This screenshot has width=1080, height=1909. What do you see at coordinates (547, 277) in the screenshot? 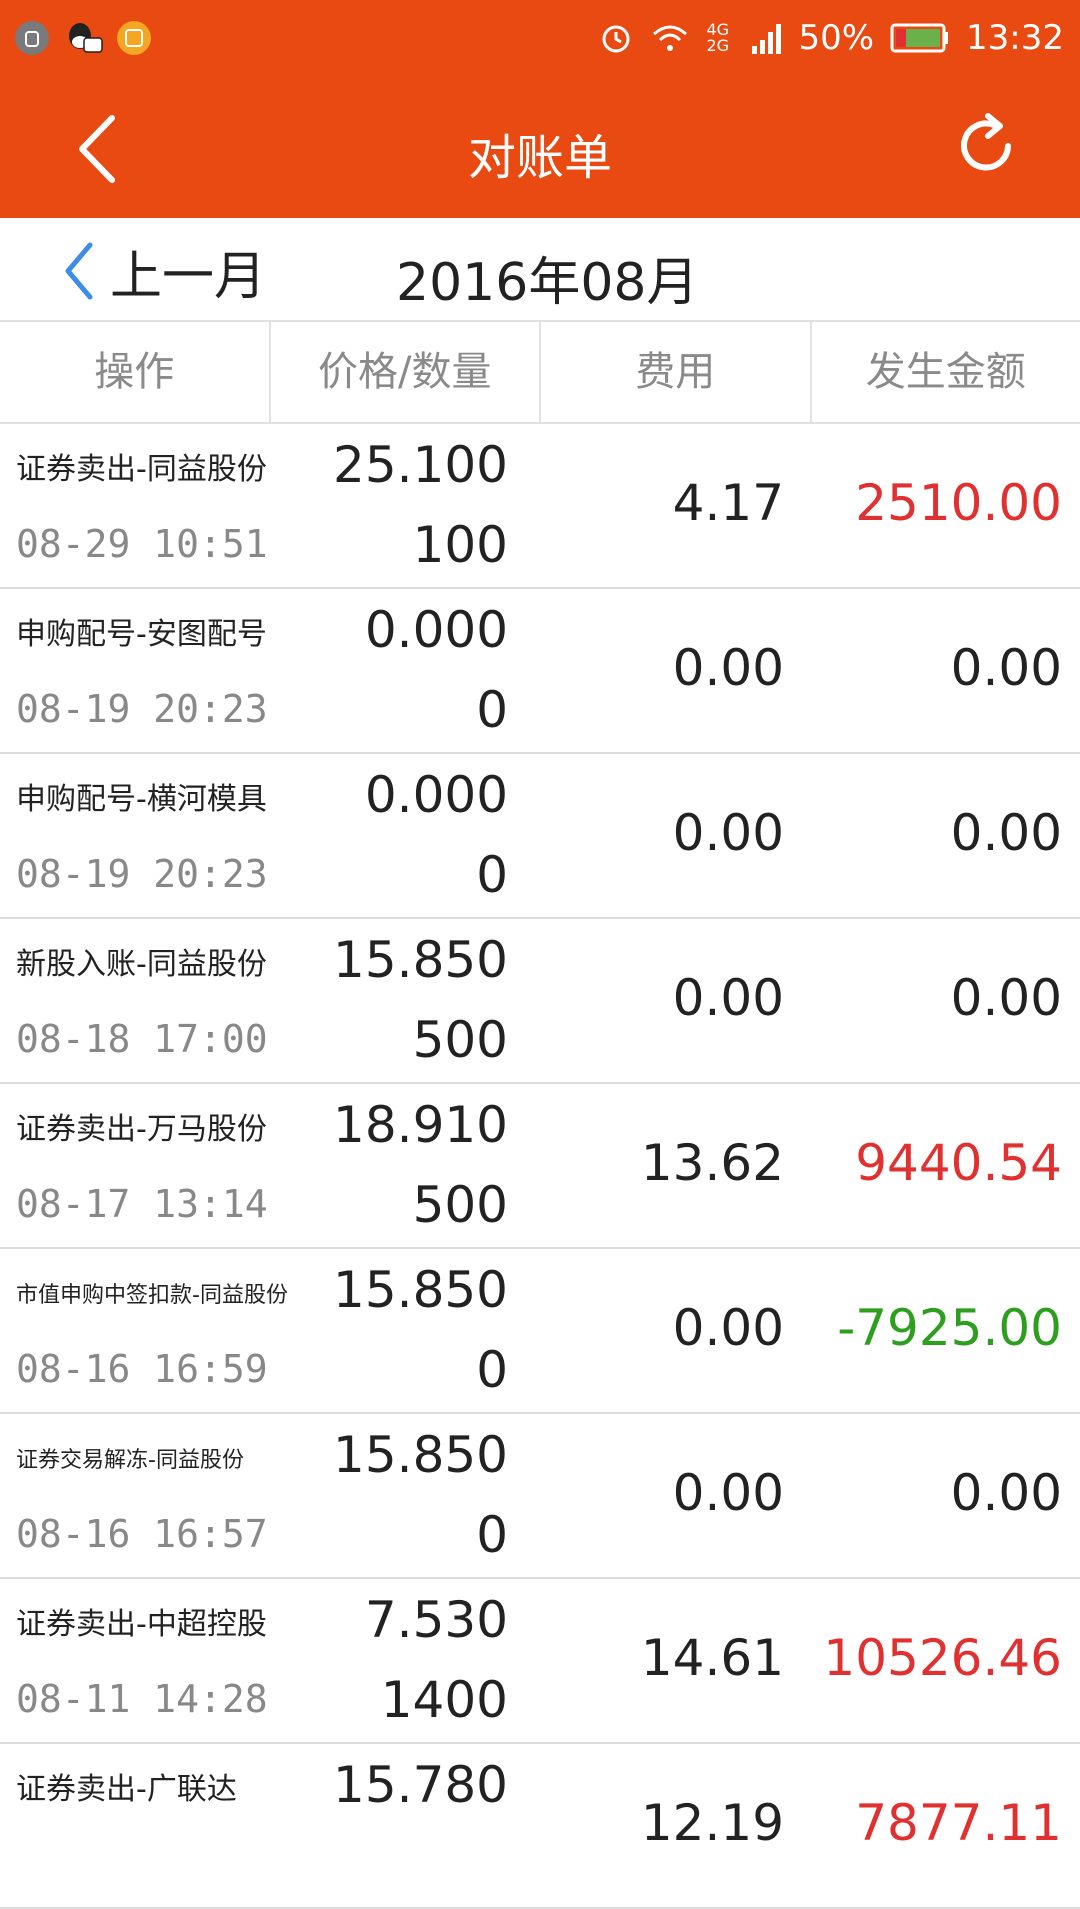
I see `current-month: 2016年08月` at bounding box center [547, 277].